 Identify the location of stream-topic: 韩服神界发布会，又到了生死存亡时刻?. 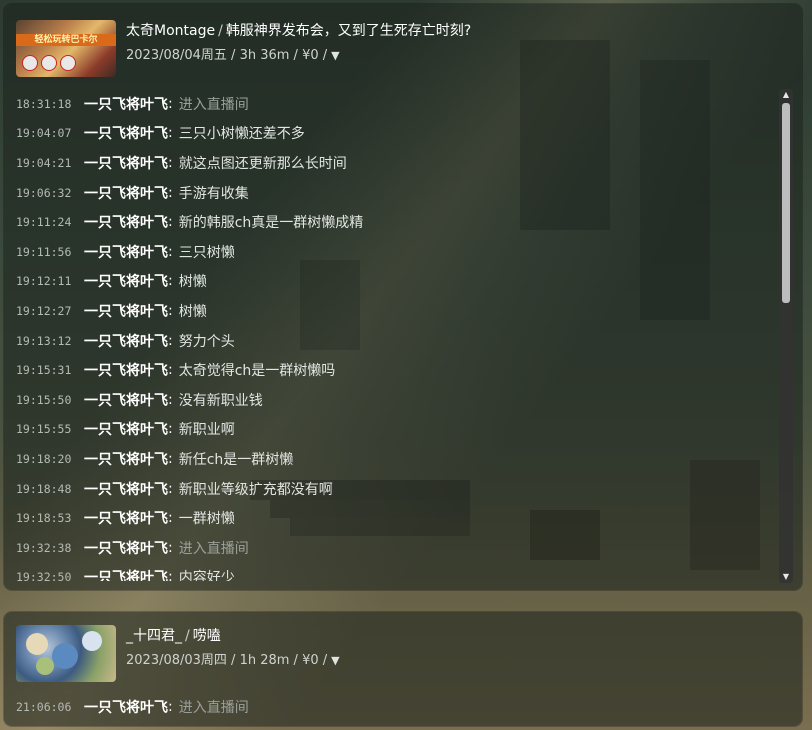
(348, 31).